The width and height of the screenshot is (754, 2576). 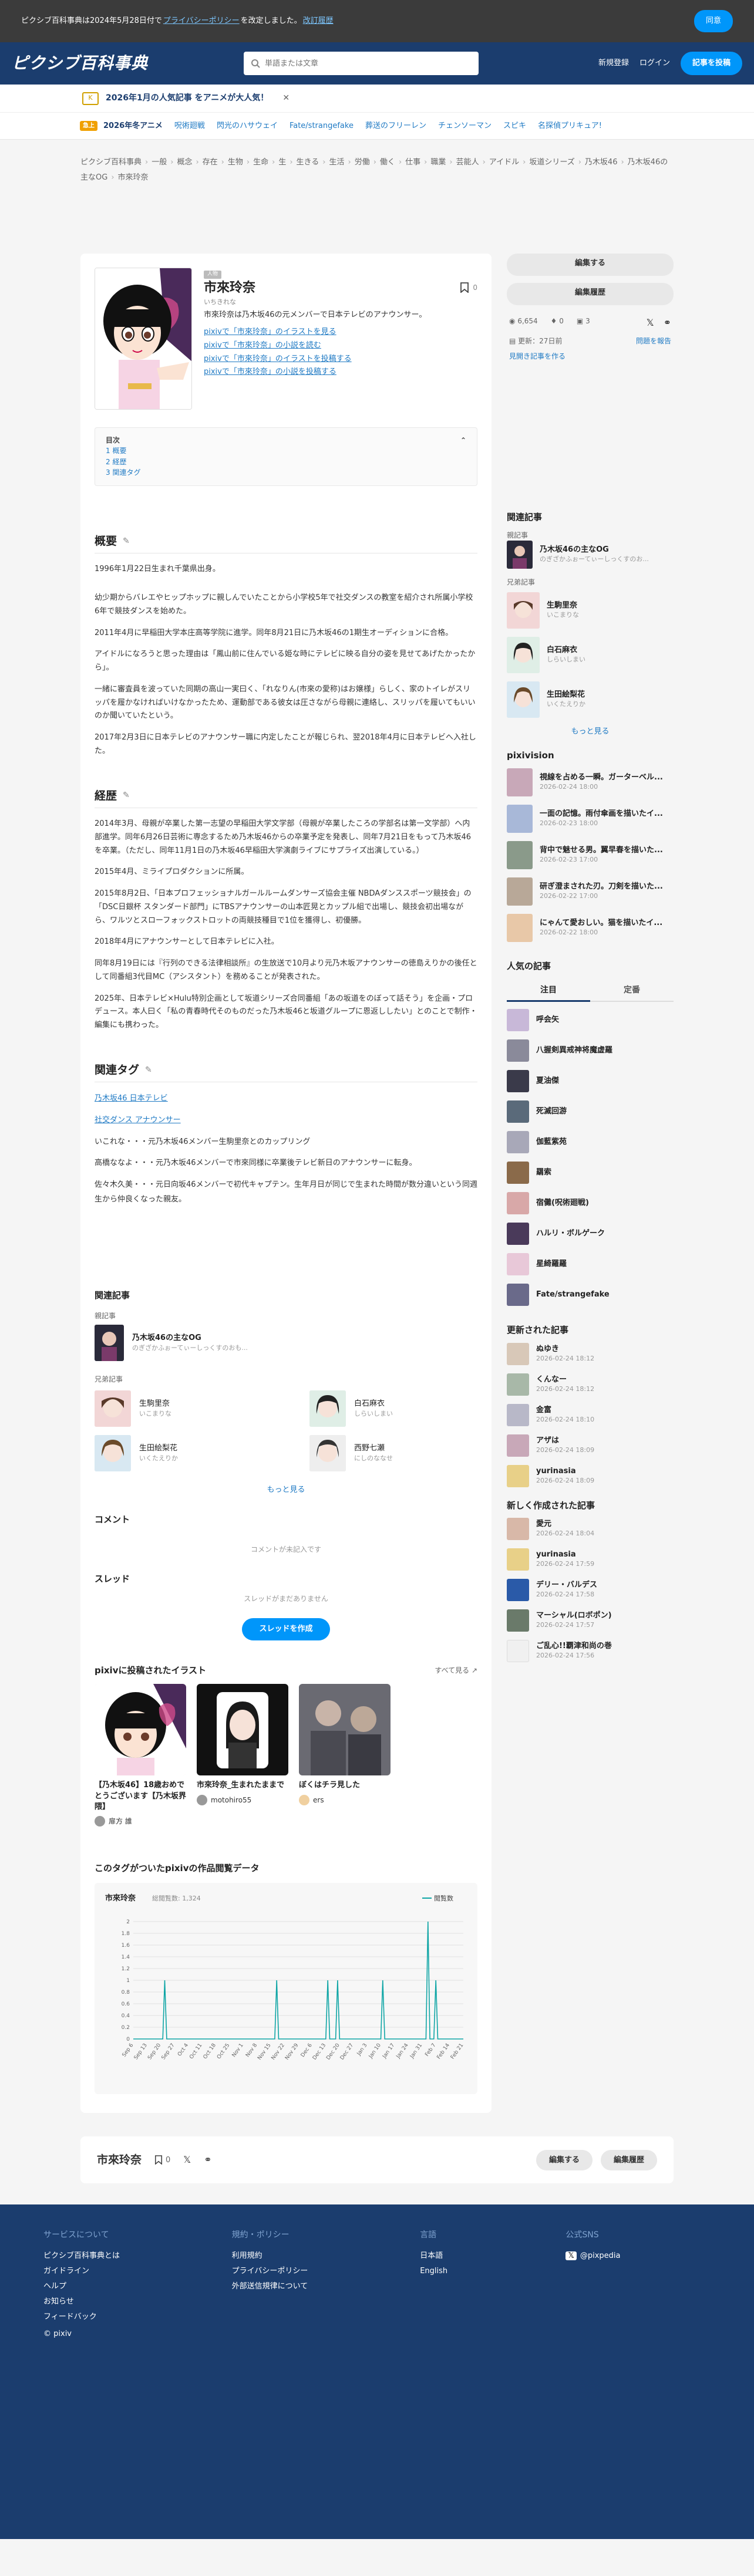 I want to click on related-tag-link: 乃木坂46 日本テレビ, so click(x=131, y=1098).